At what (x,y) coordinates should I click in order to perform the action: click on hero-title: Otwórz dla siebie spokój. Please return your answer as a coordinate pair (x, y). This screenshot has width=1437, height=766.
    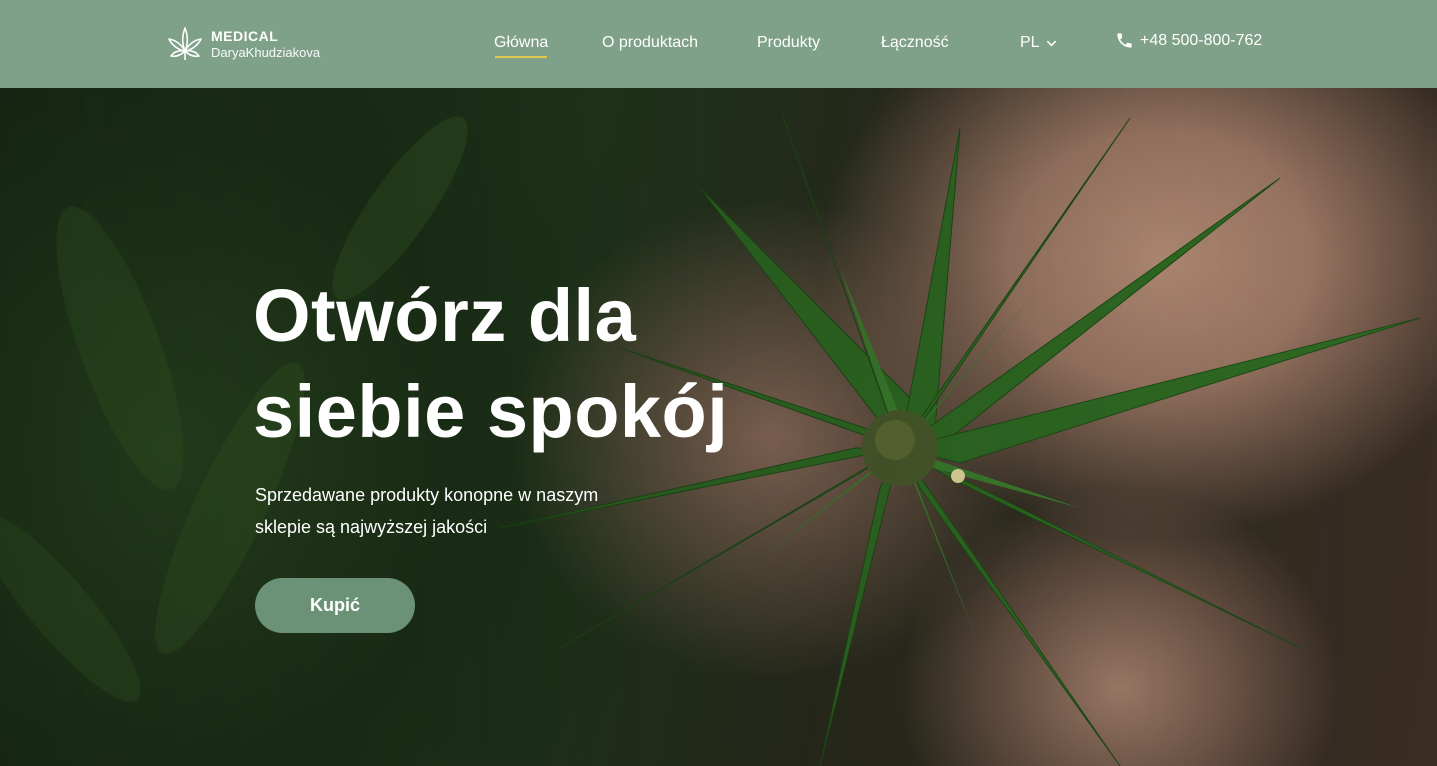
    Looking at the image, I should click on (491, 363).